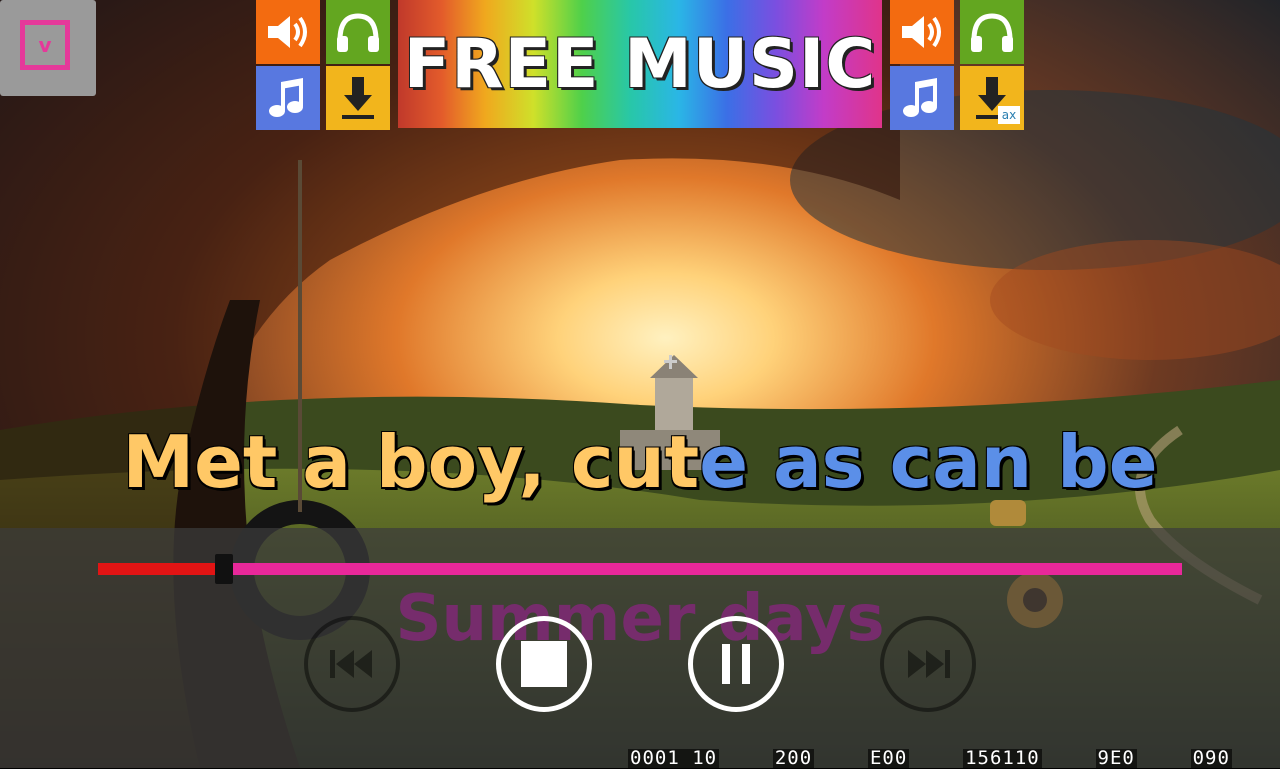 The height and width of the screenshot is (769, 1280). I want to click on chevron-down-icon: v, so click(45, 45).